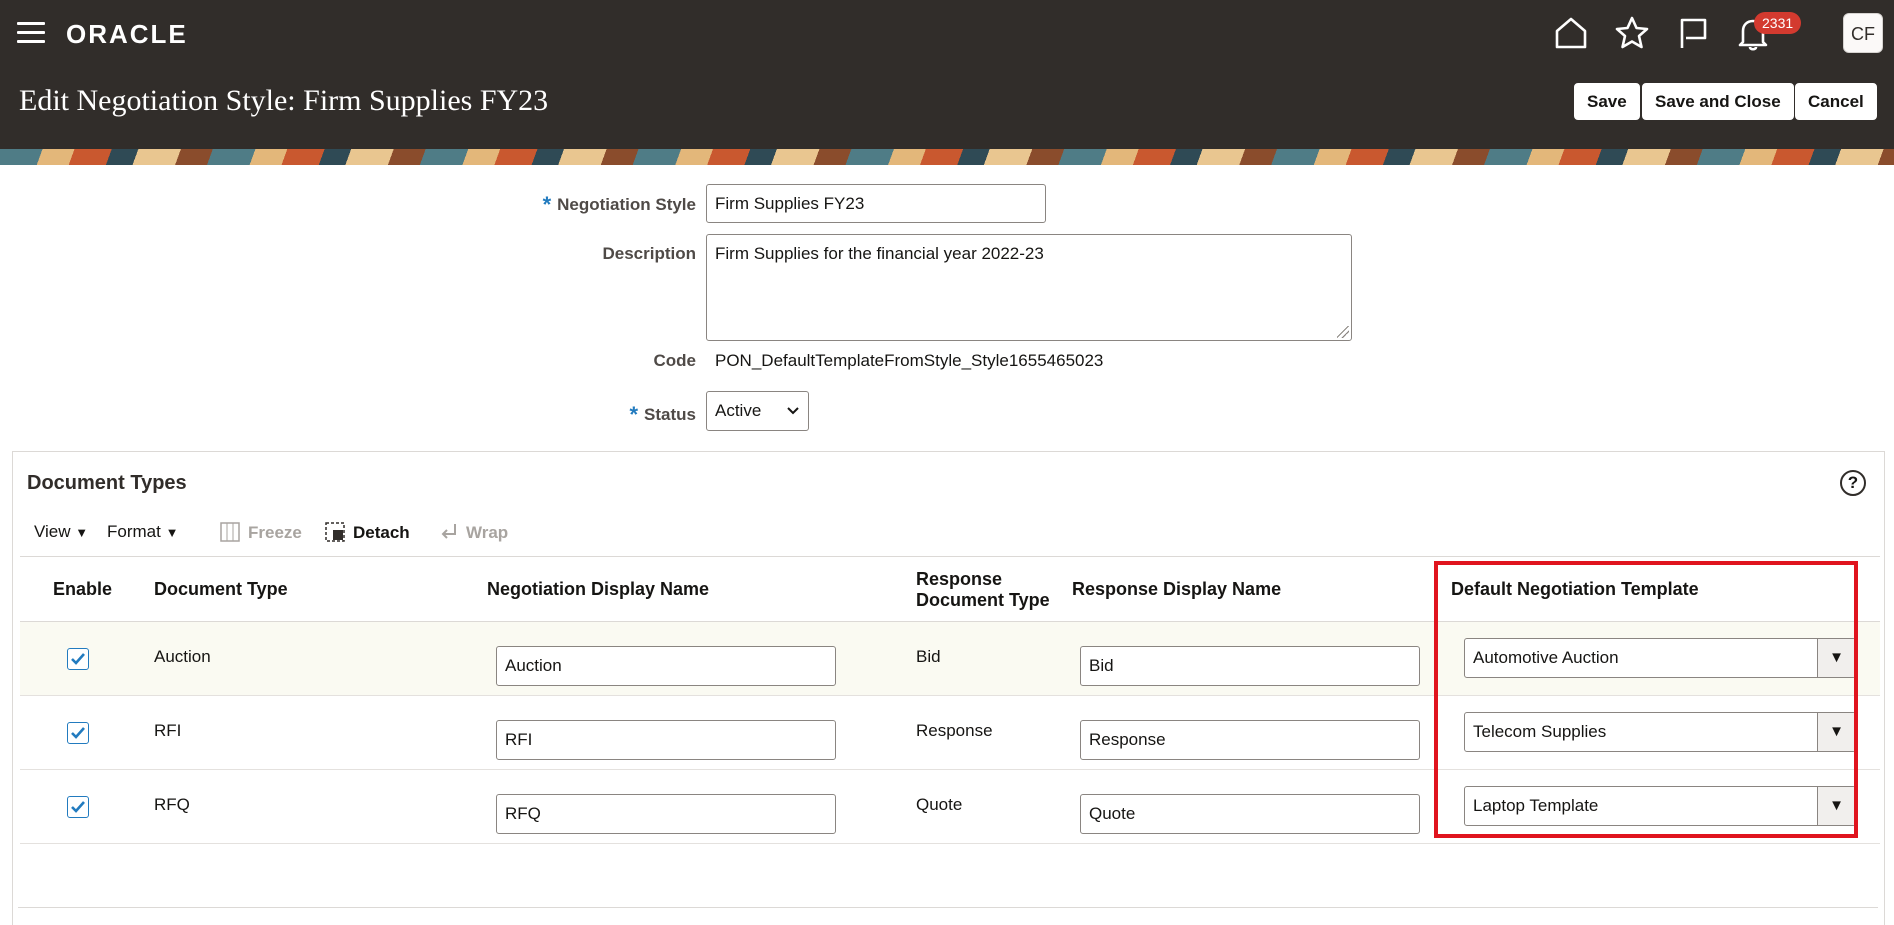 This screenshot has width=1894, height=925. Describe the element at coordinates (367, 532) in the screenshot. I see `detach-button: Detach` at that location.